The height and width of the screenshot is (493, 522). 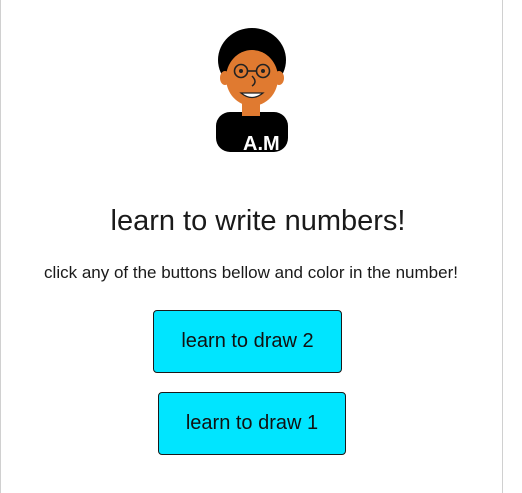 What do you see at coordinates (0, 246) in the screenshot?
I see `page-border-left` at bounding box center [0, 246].